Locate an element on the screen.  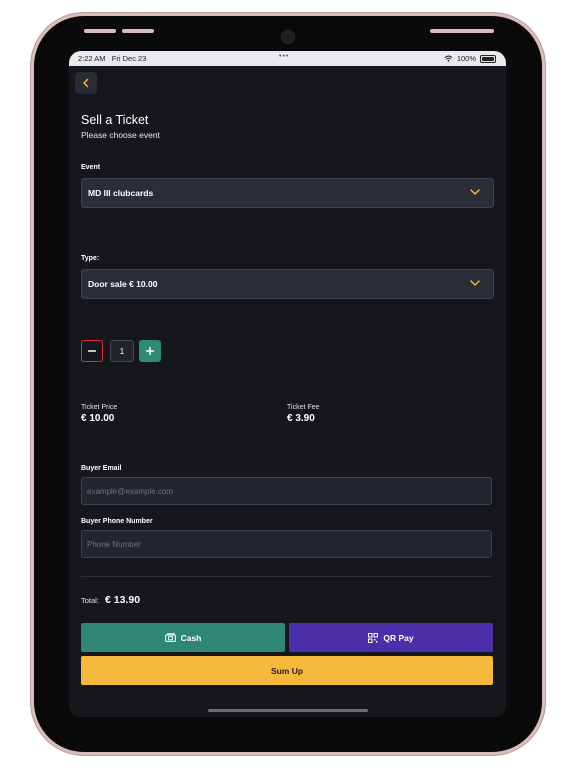
cash-icon is located at coordinates (170, 637).